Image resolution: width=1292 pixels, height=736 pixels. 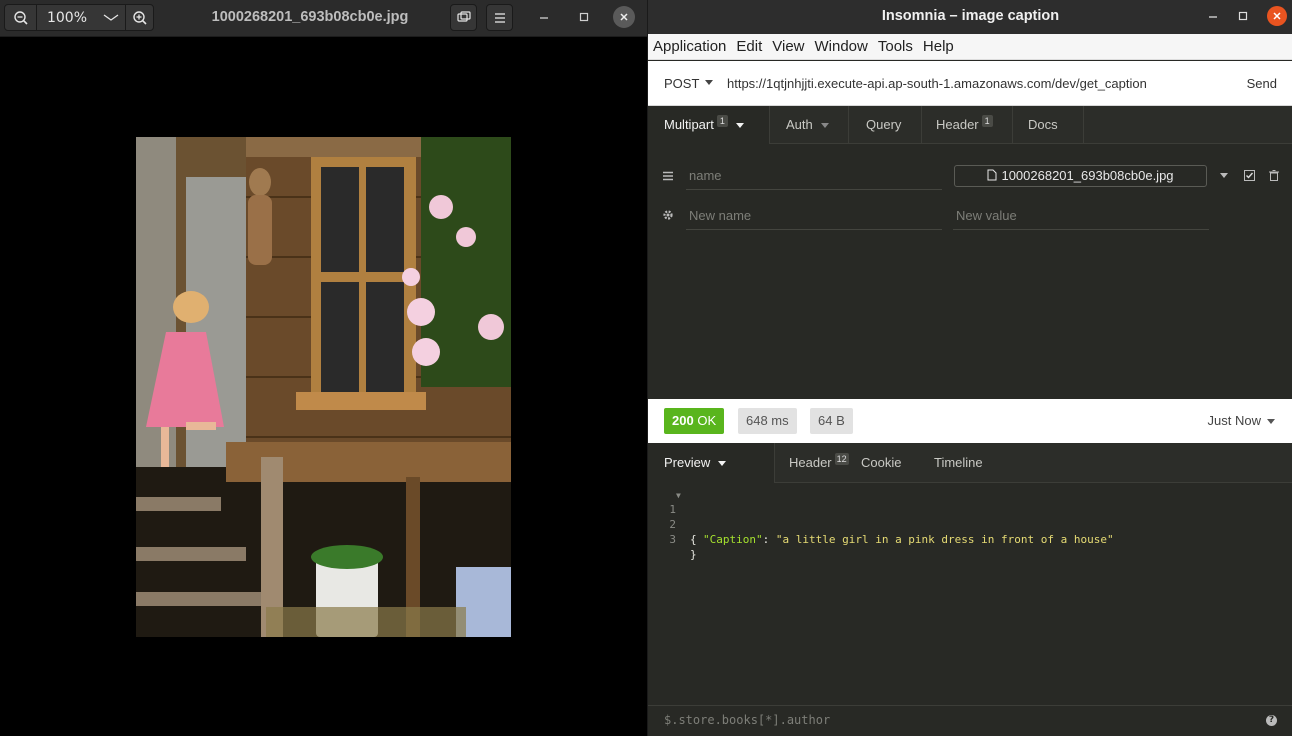 What do you see at coordinates (733, 539) in the screenshot?
I see `json-key: "Caption"` at bounding box center [733, 539].